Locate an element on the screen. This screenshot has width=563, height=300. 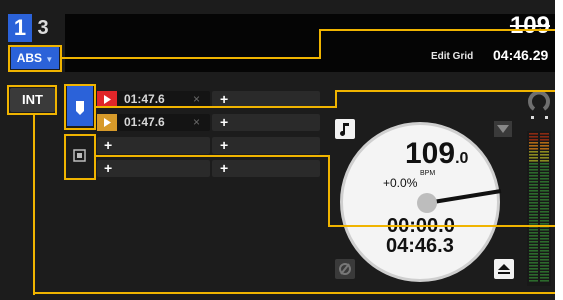
callout-int is located at coordinates (32, 100).